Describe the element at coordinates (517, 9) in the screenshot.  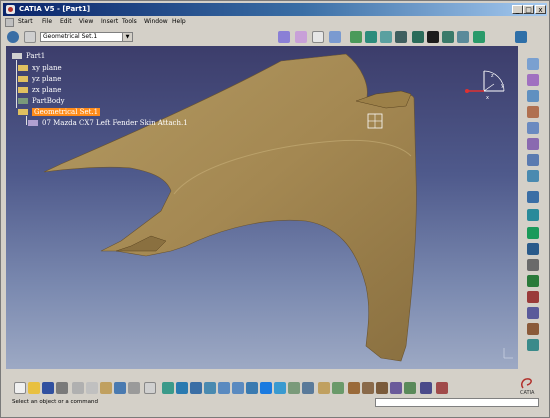
I see `minimize-button: _` at that location.